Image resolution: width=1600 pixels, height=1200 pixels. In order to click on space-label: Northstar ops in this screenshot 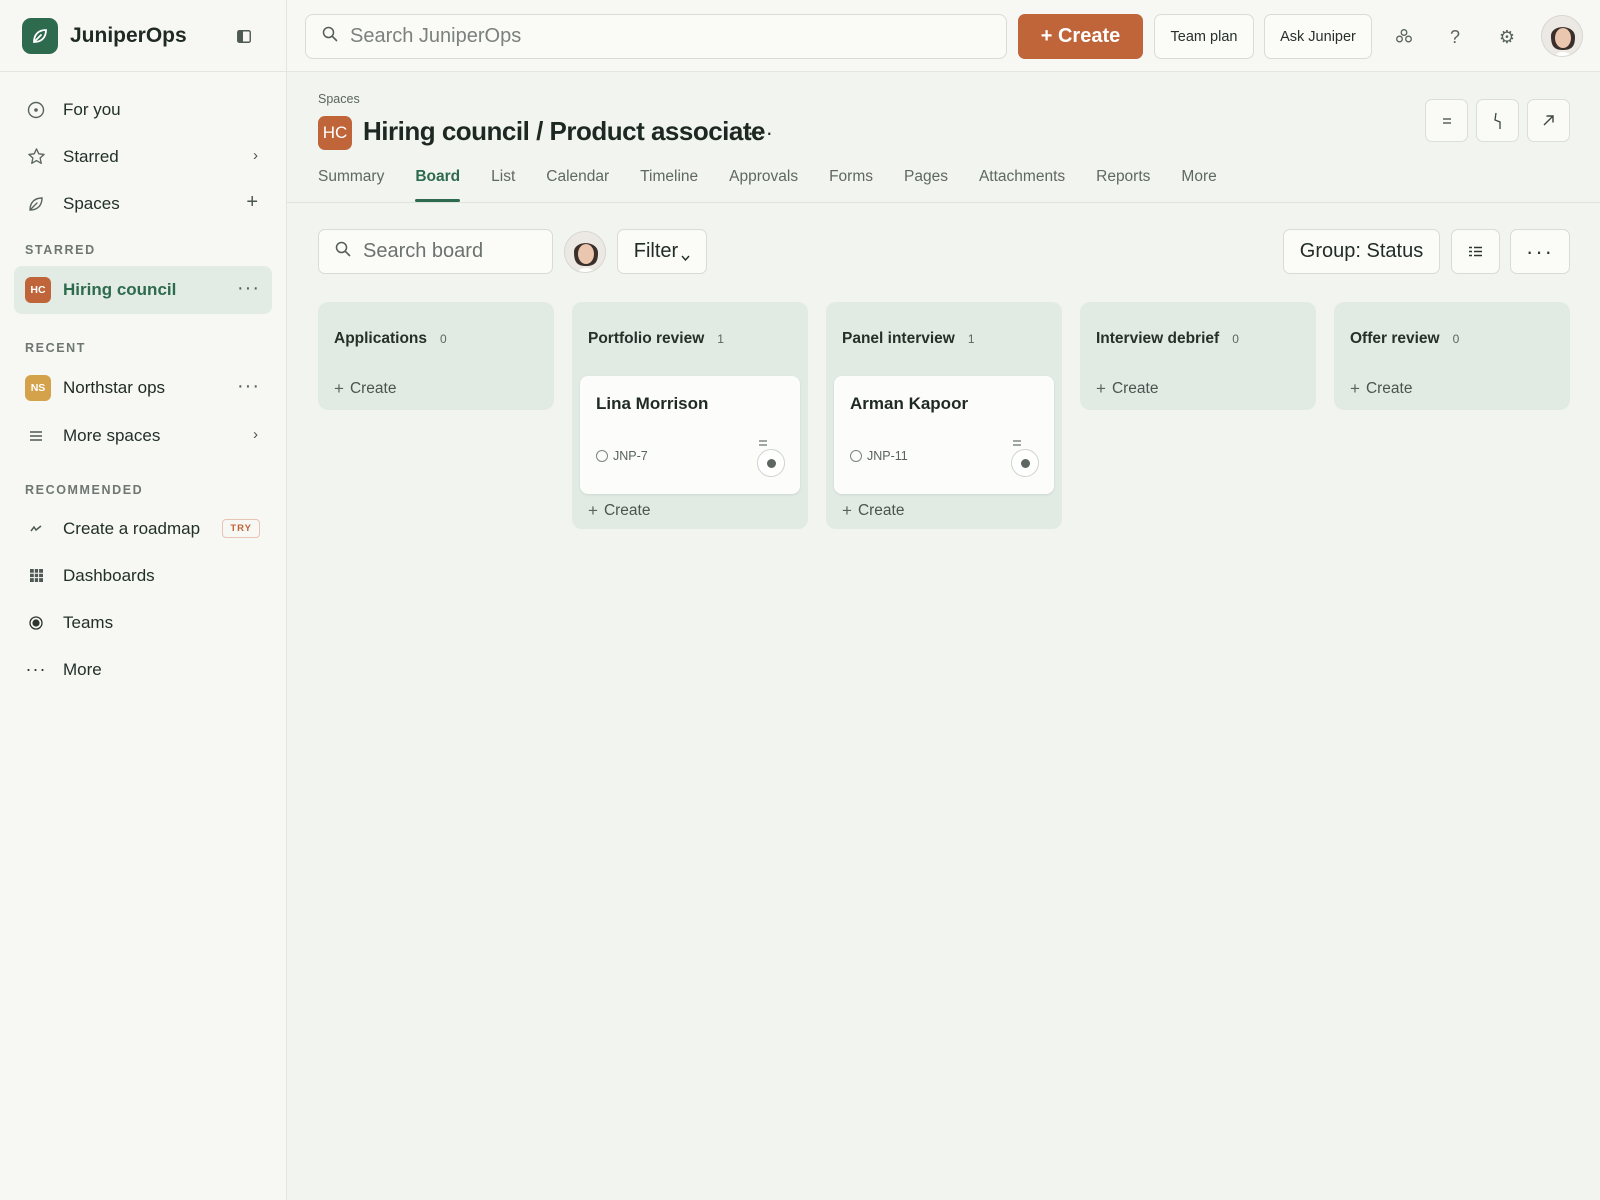, I will do `click(114, 387)`.